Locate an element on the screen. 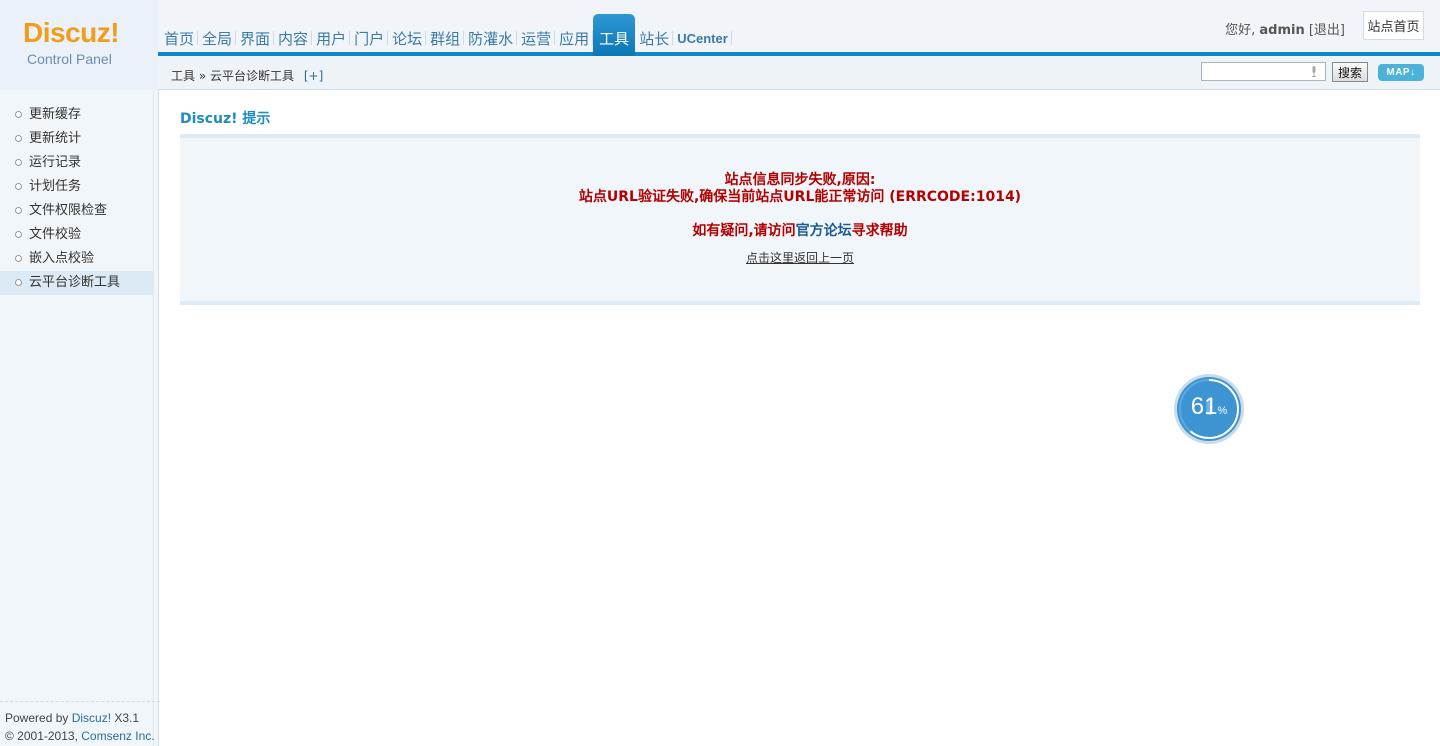  nav-item-user: 用户 is located at coordinates (331, 35).